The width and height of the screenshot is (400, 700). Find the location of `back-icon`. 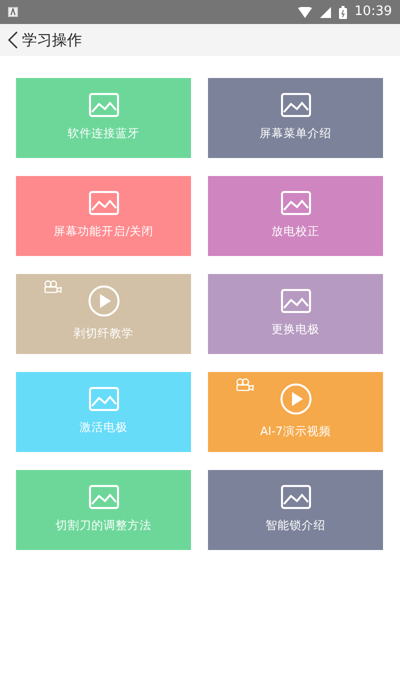

back-icon is located at coordinates (13, 40).